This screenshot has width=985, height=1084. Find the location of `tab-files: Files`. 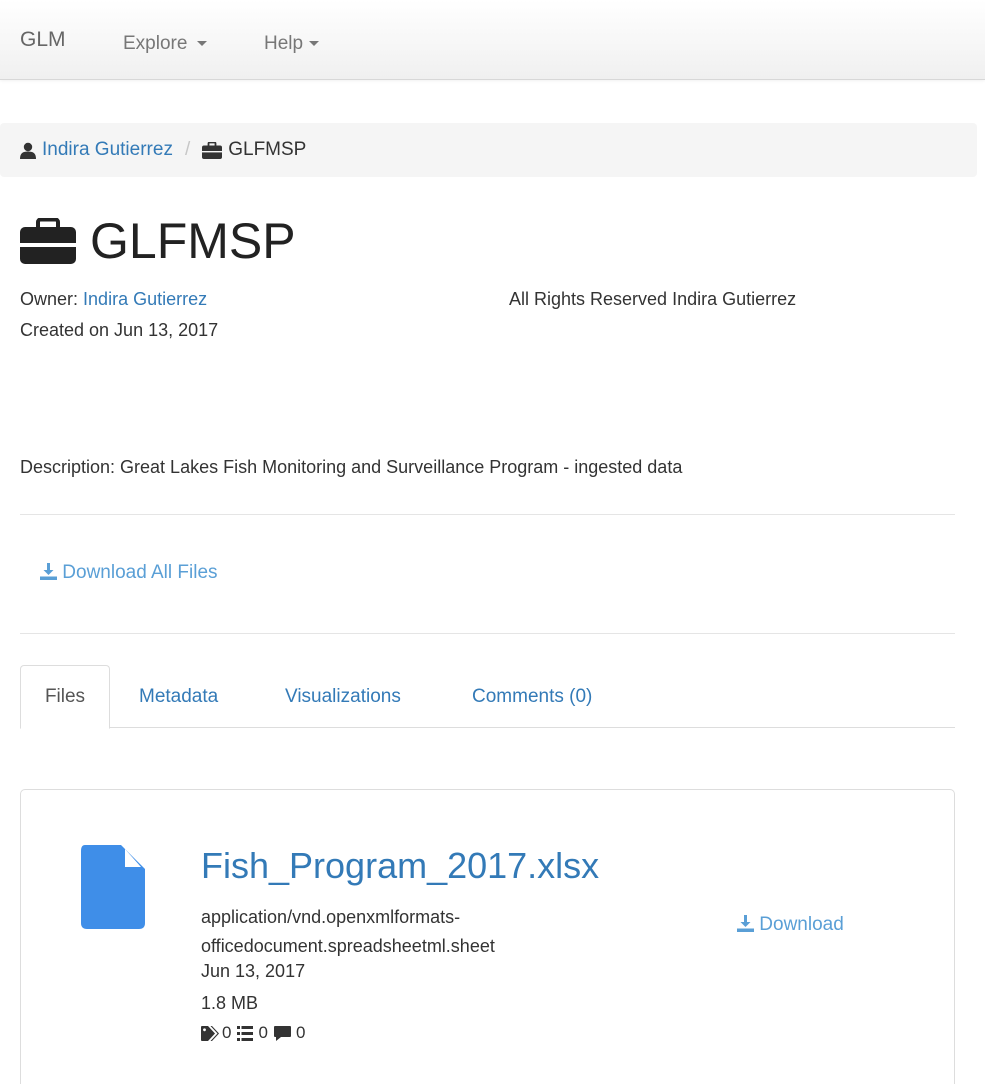

tab-files: Files is located at coordinates (65, 697).